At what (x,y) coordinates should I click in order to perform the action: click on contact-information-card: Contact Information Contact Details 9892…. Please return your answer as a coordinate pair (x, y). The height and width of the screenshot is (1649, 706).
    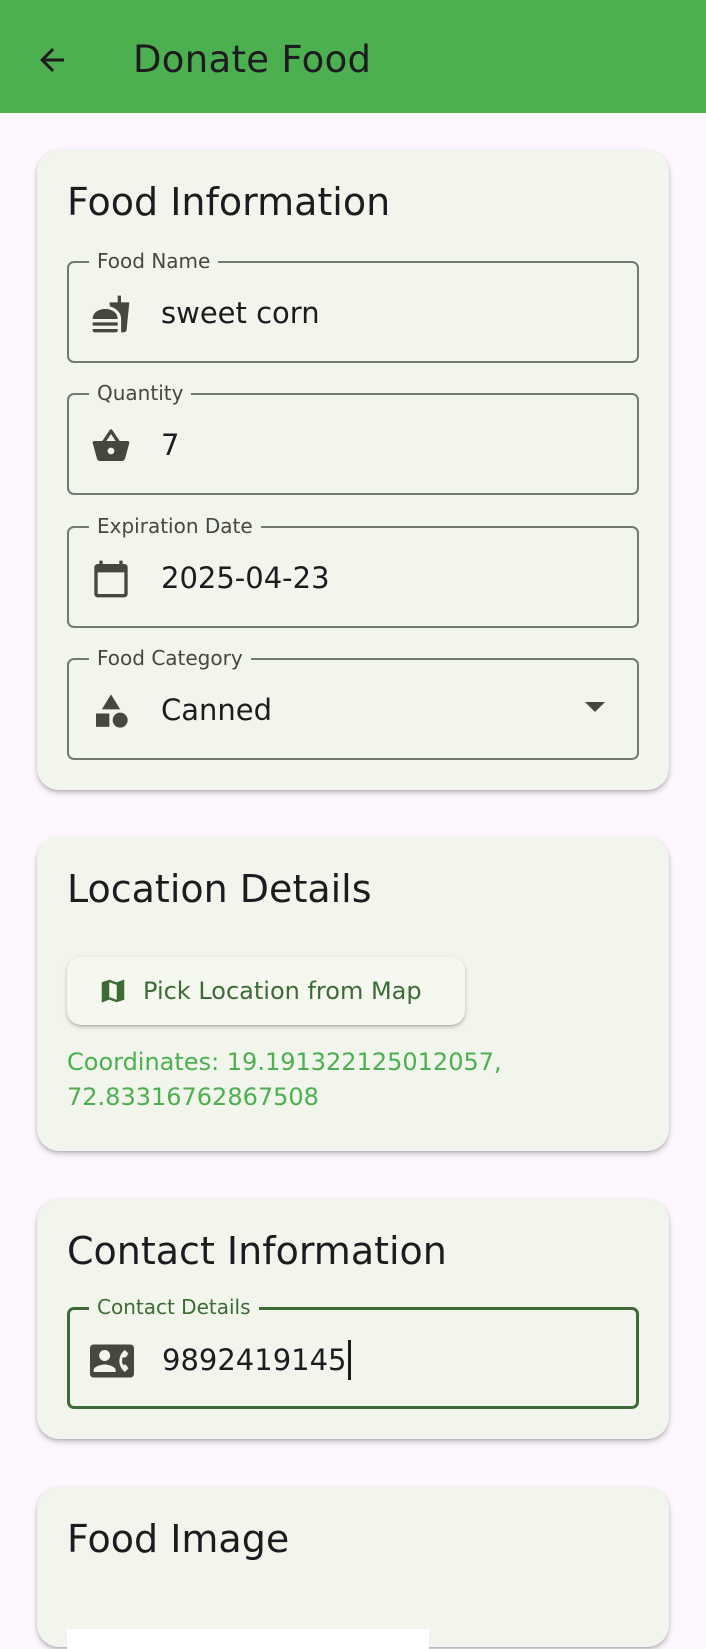
    Looking at the image, I should click on (353, 1319).